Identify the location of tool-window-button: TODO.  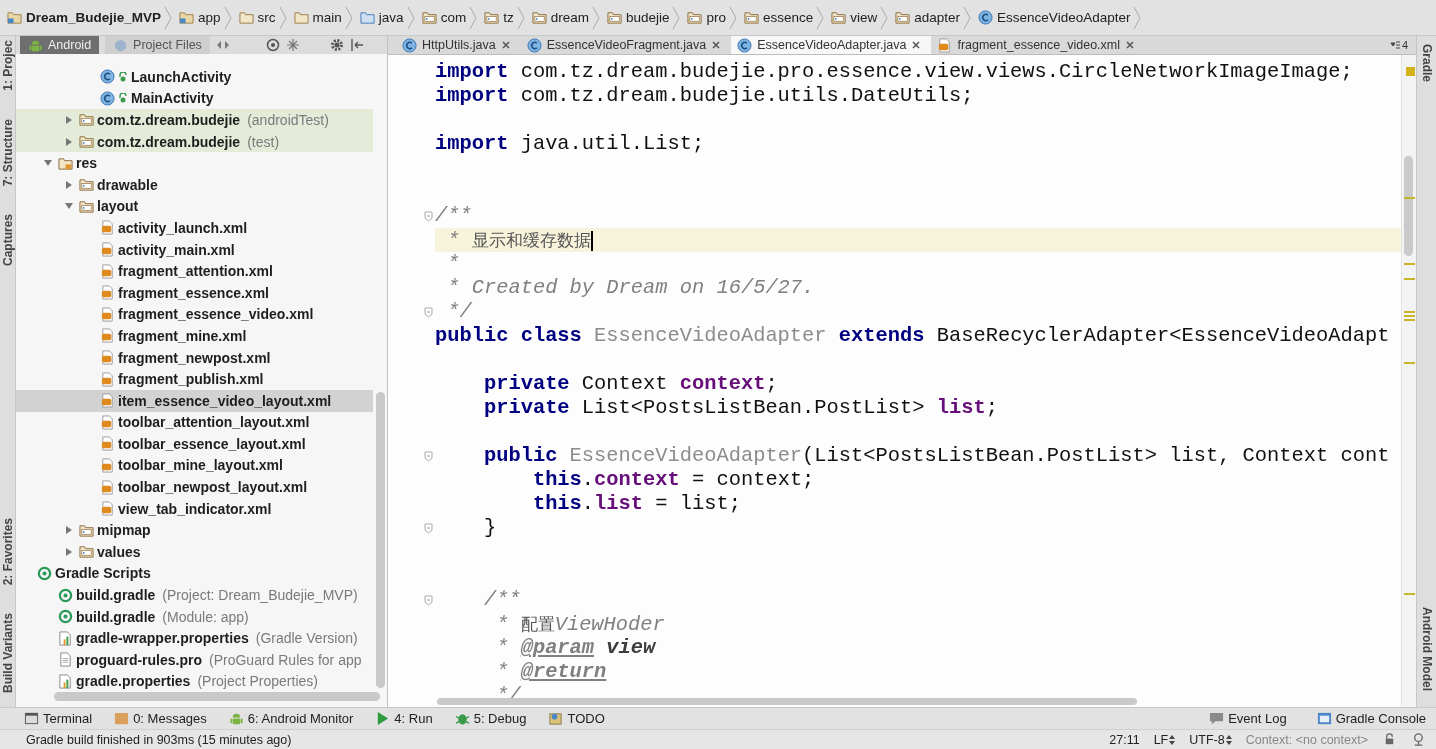
(576, 718).